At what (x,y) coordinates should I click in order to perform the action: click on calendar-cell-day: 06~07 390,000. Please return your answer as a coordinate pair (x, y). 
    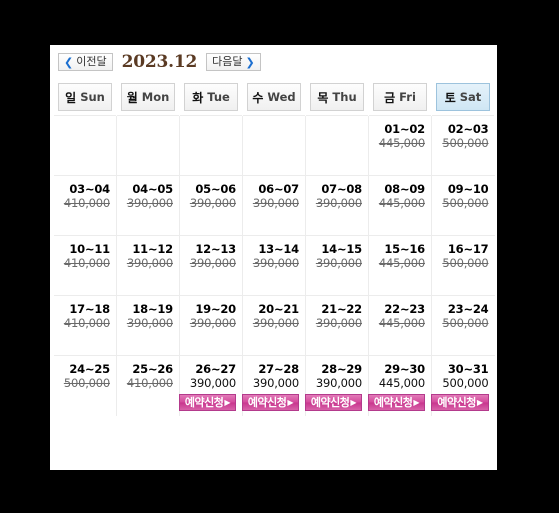
    Looking at the image, I should click on (274, 205).